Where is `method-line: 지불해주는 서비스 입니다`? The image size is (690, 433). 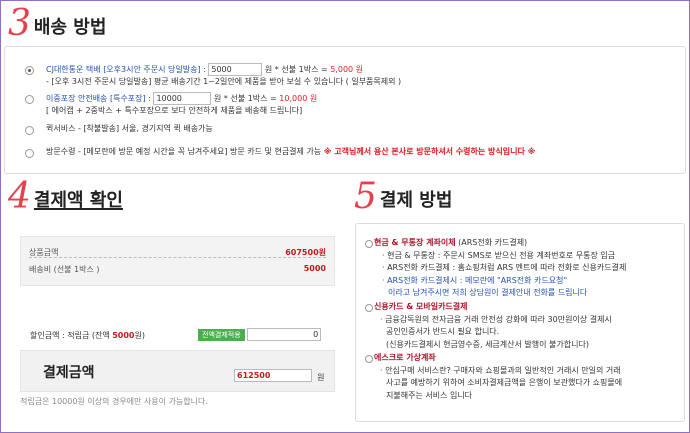 method-line: 지불해주는 서비스 입니다 is located at coordinates (429, 395).